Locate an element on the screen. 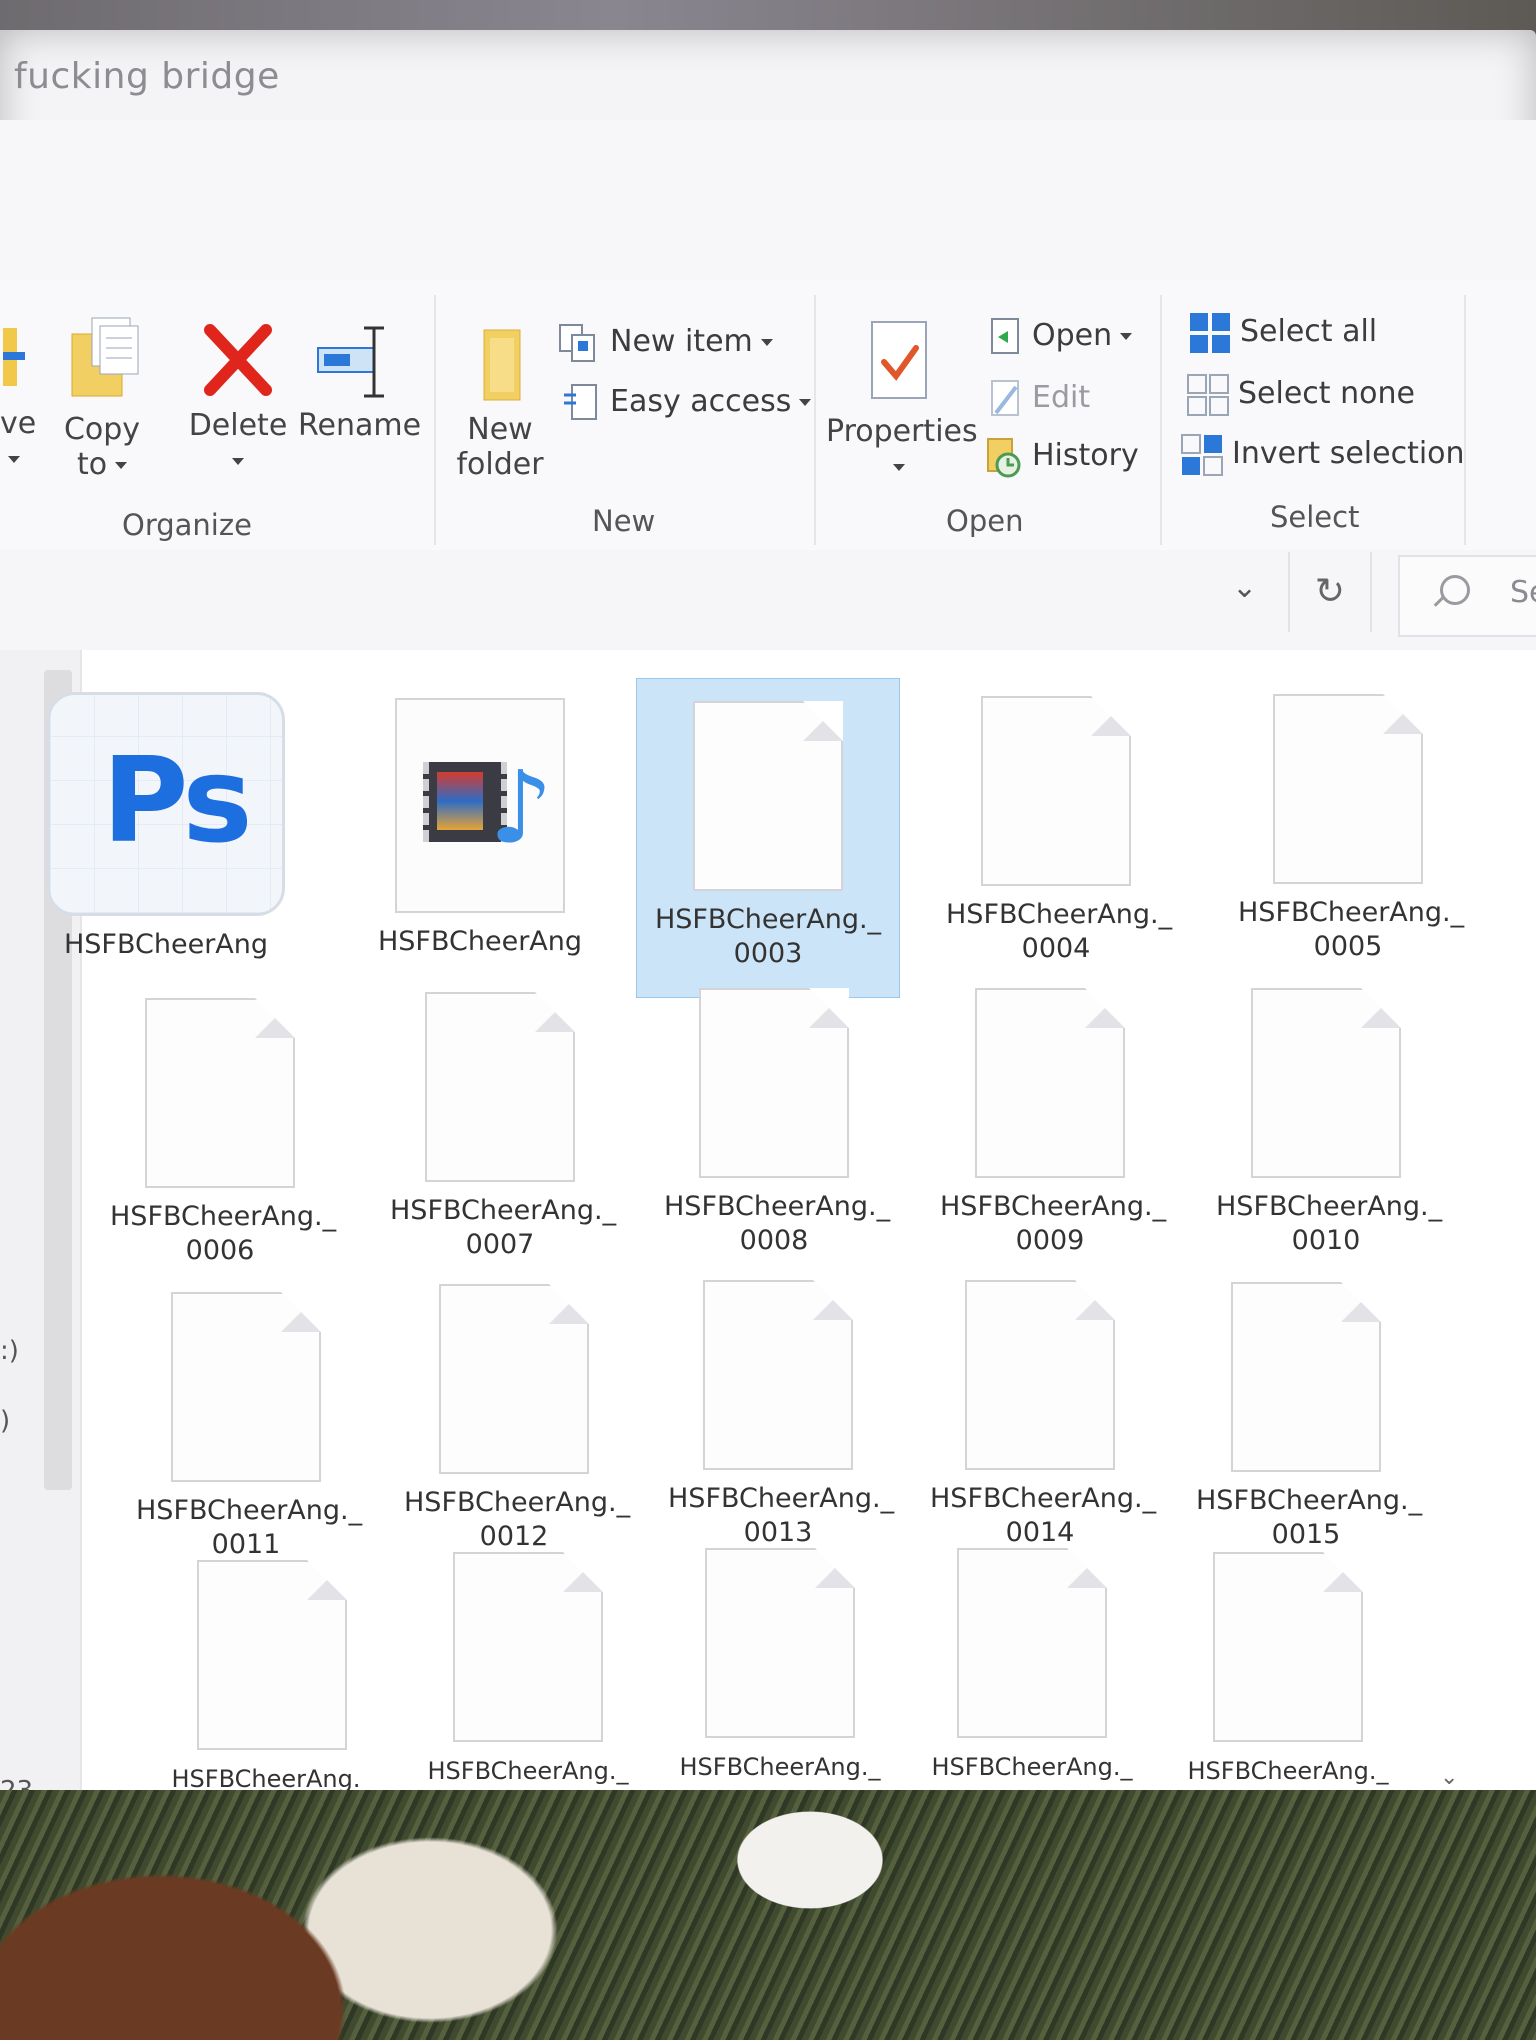  new-folder-label-line1: New is located at coordinates (500, 429).